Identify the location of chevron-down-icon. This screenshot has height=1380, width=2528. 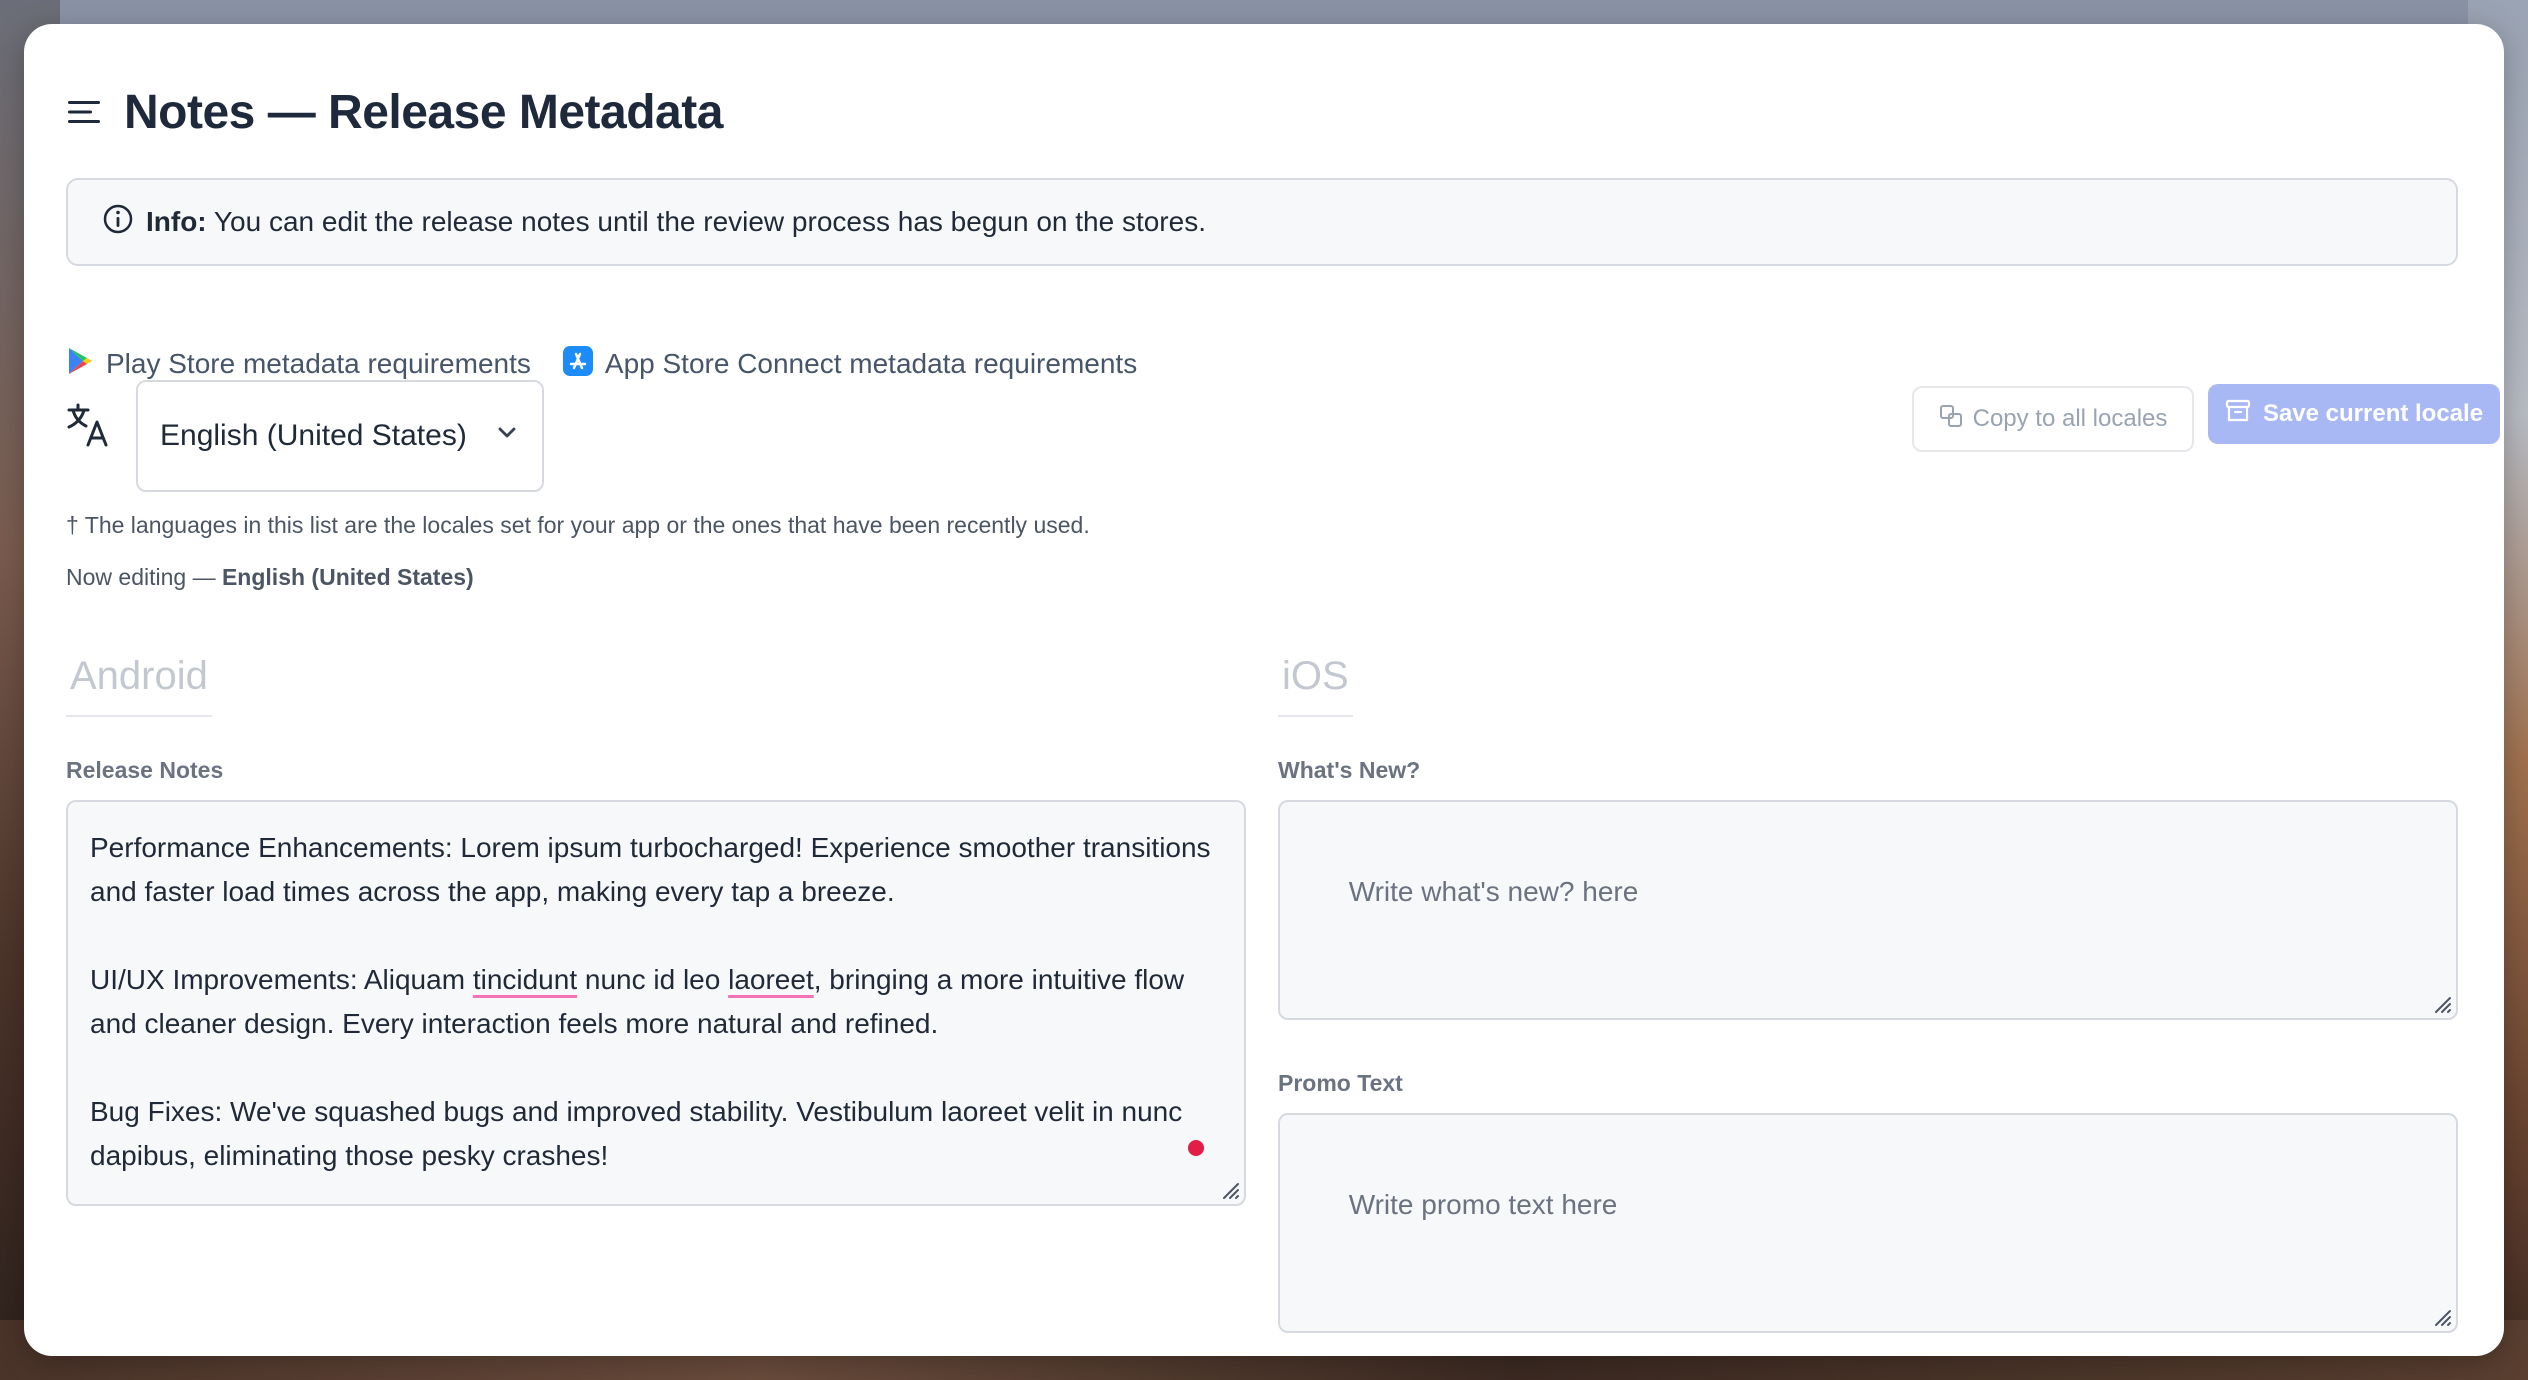
(507, 436).